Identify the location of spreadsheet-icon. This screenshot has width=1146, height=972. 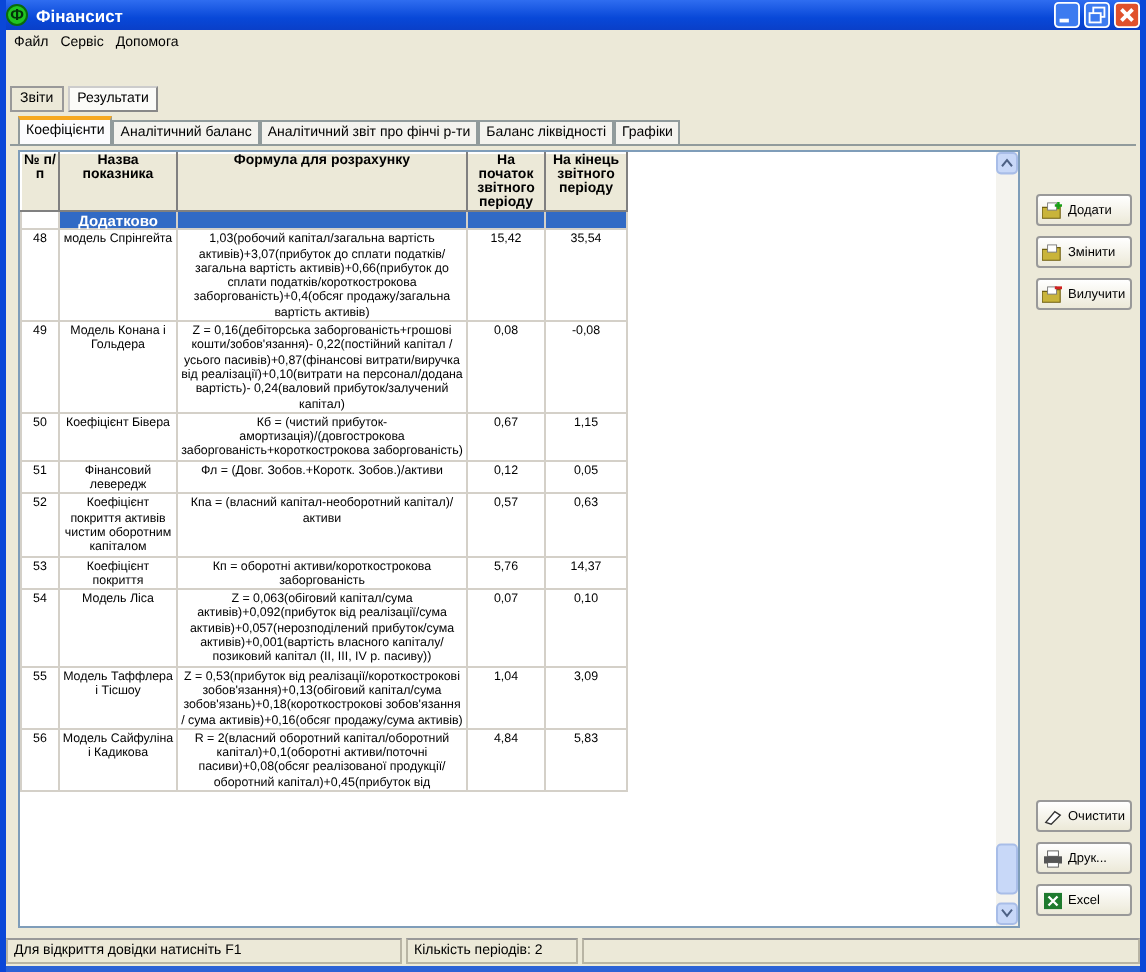
(1053, 900).